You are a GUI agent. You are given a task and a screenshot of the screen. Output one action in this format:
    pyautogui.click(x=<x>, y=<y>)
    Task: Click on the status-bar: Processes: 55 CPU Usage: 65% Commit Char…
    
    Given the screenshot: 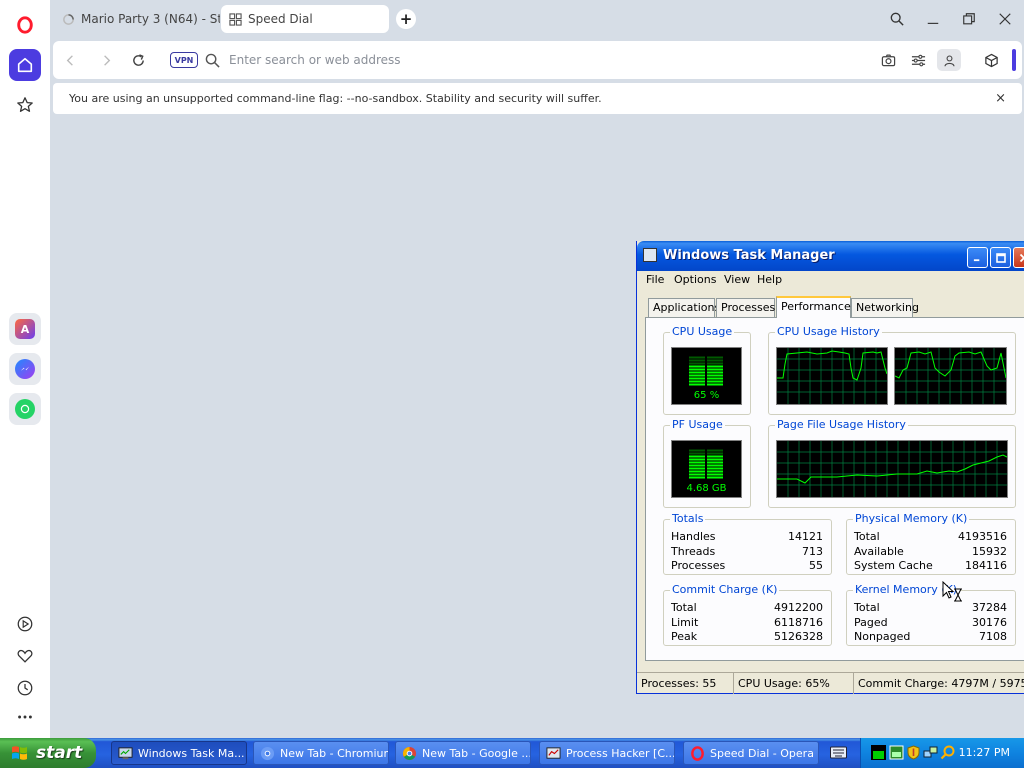 What is the action you would take?
    pyautogui.click(x=830, y=683)
    